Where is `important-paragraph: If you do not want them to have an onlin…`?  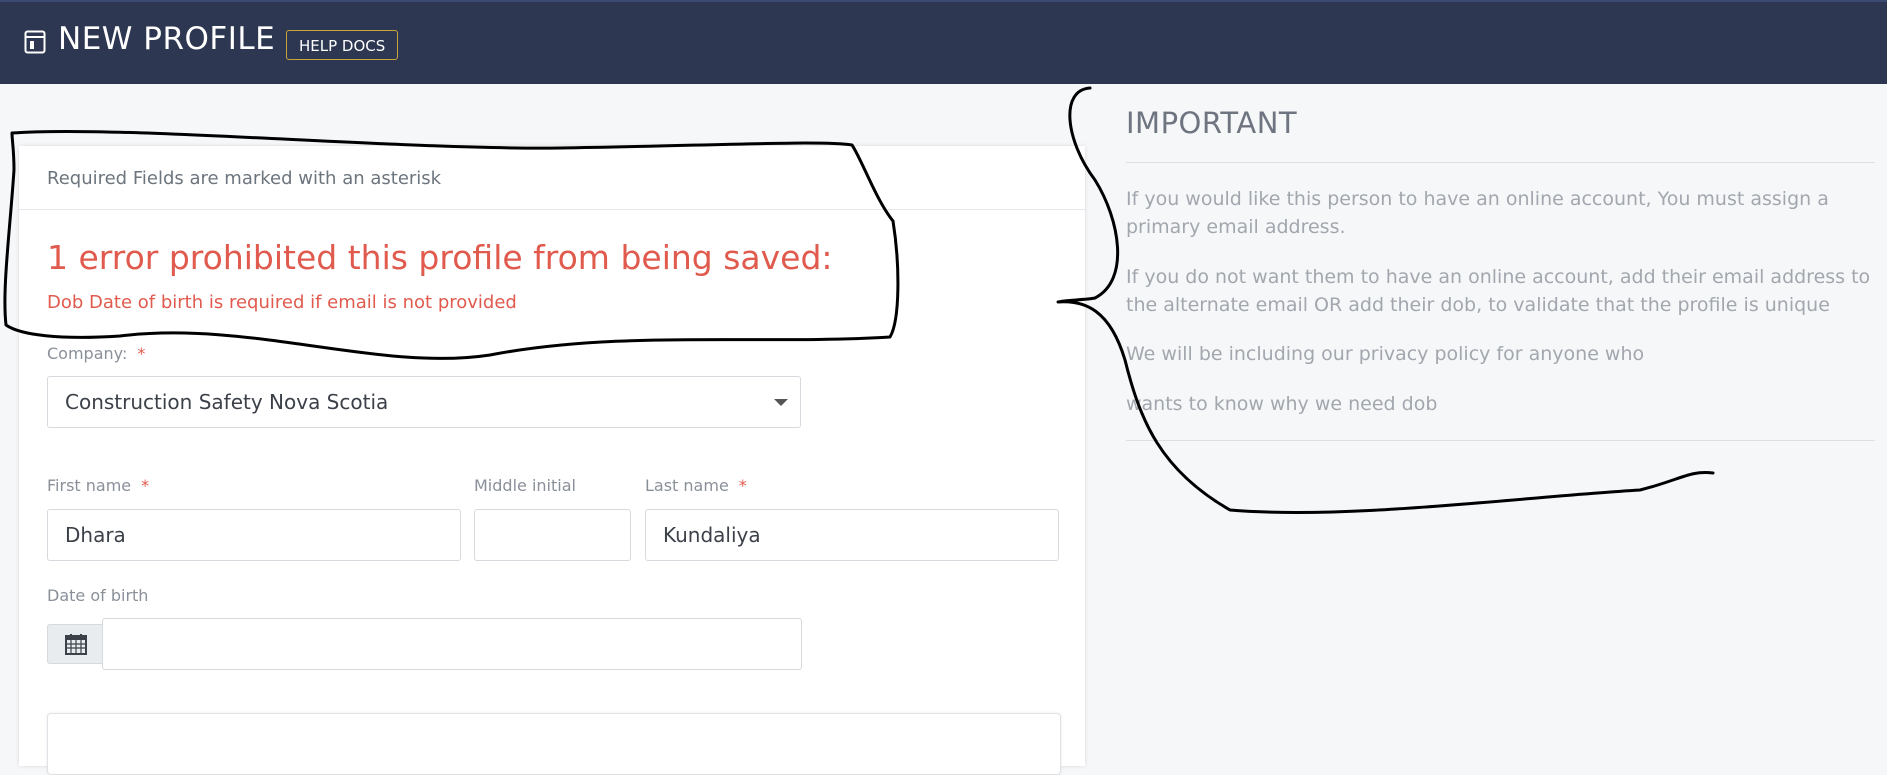
important-paragraph: If you do not want them to have an onlin… is located at coordinates (1498, 291).